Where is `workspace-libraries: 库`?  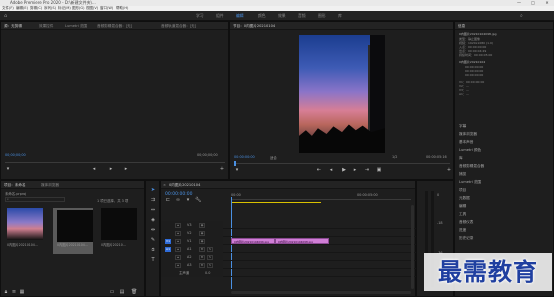 workspace-libraries: 库 is located at coordinates (340, 16).